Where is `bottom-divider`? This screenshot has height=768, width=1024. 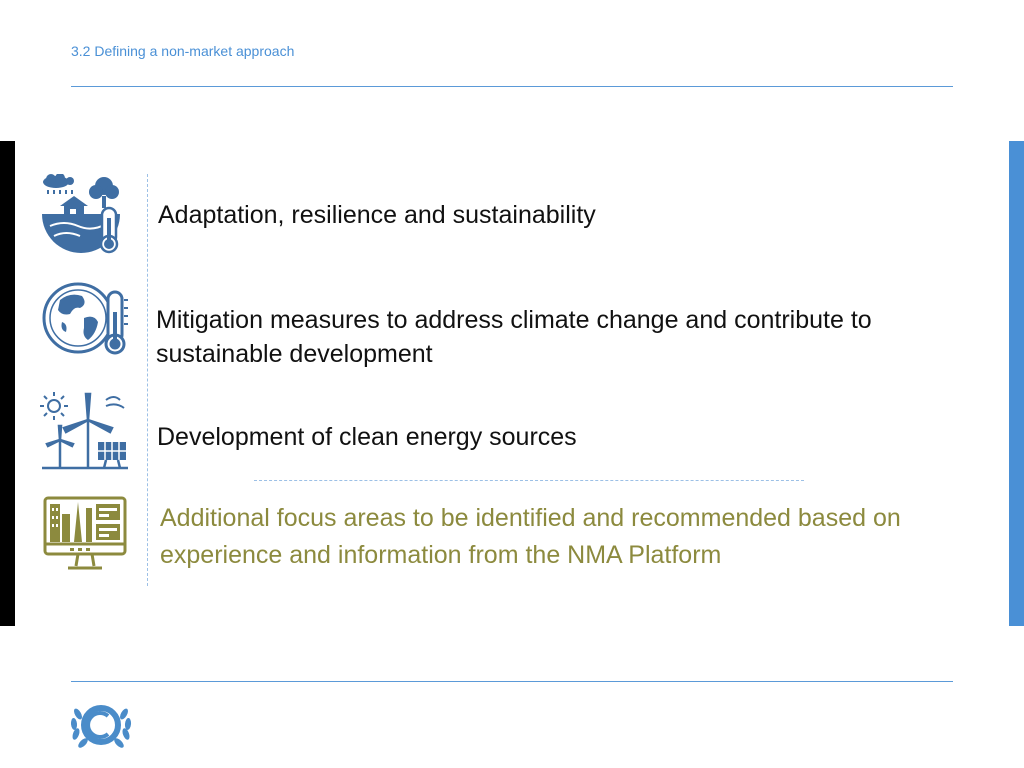
bottom-divider is located at coordinates (512, 681).